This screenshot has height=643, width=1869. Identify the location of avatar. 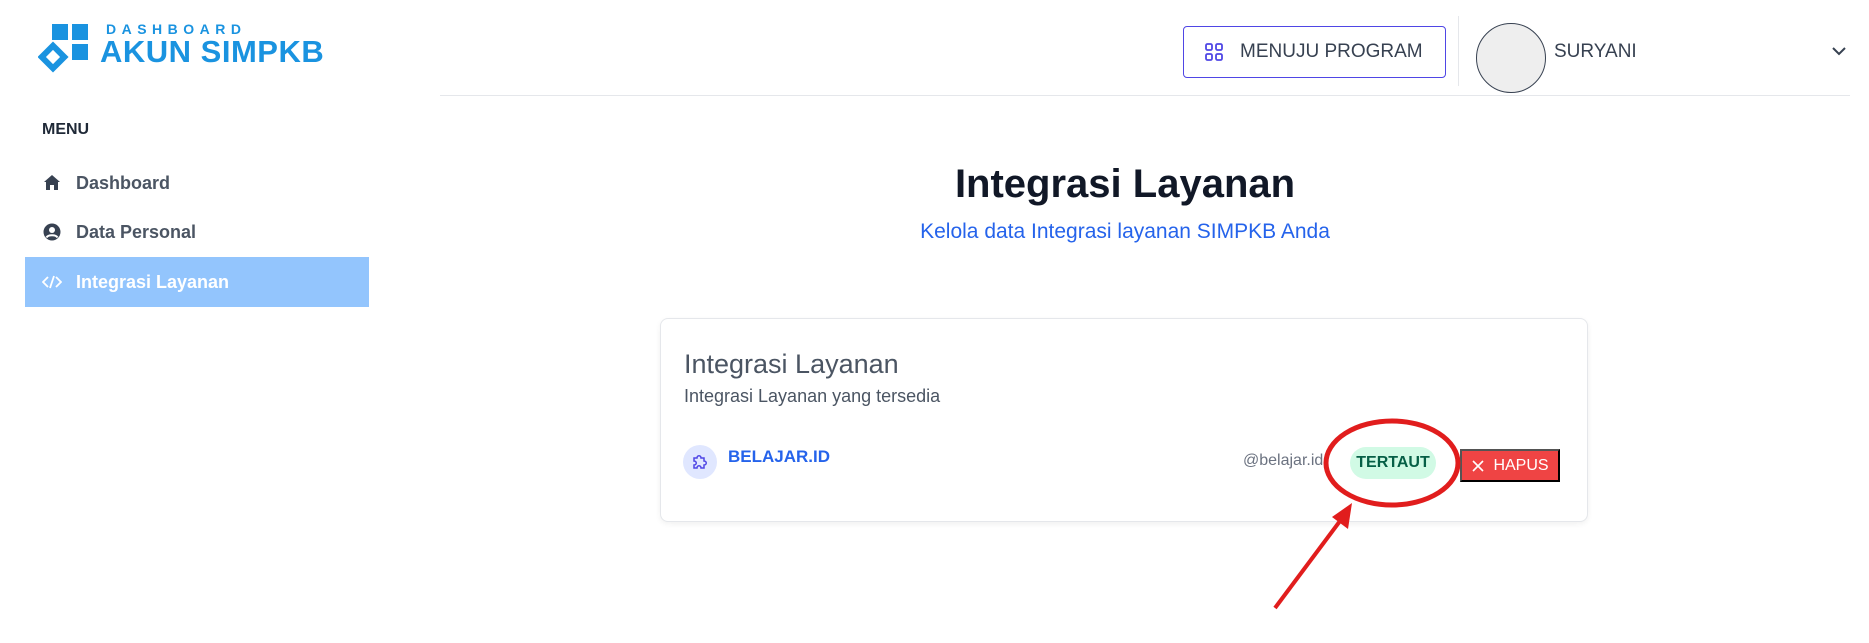
(1511, 58).